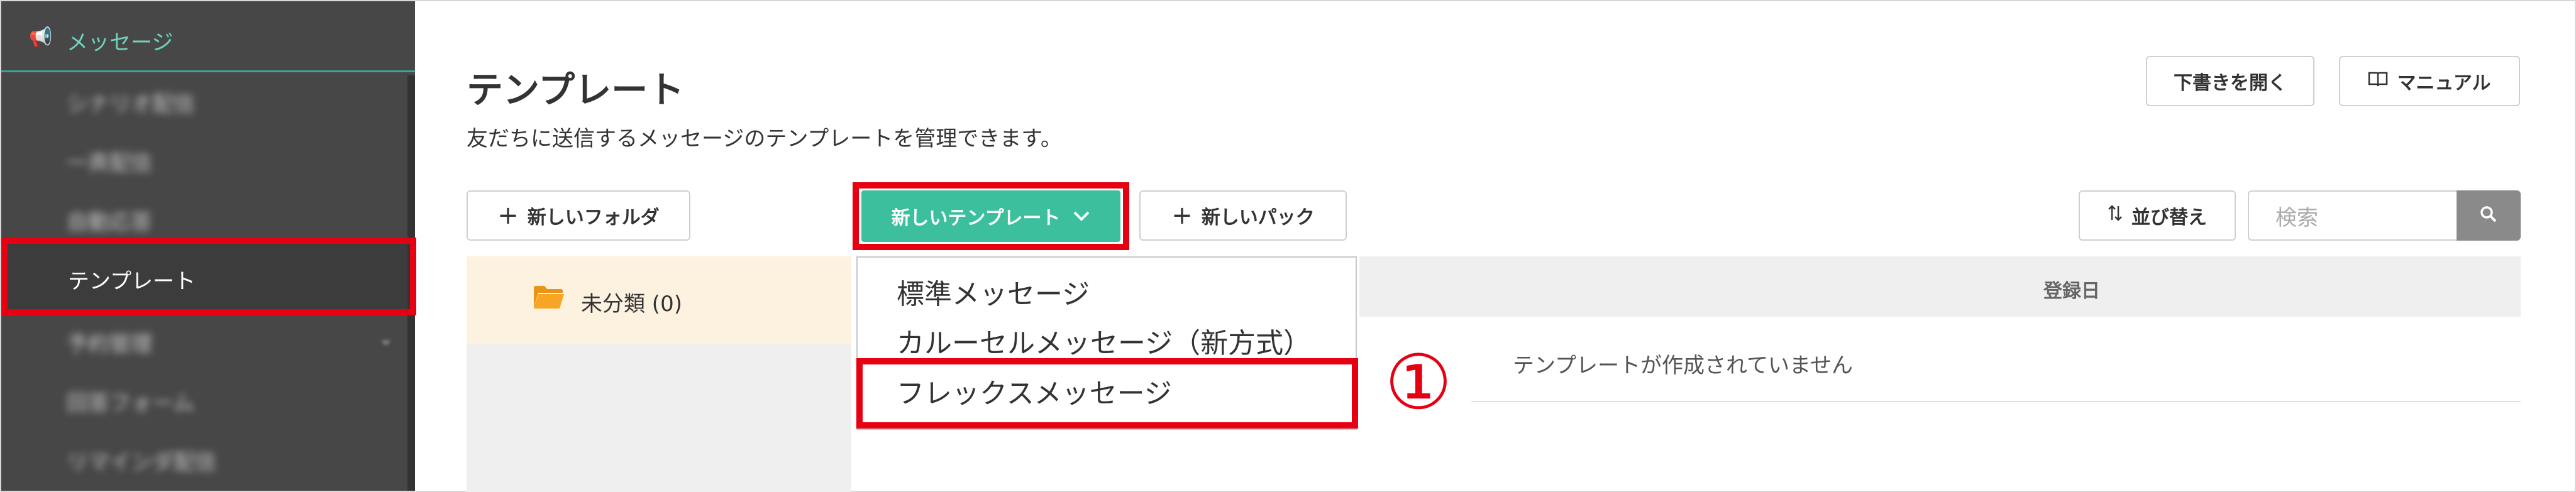 Image resolution: width=2576 pixels, height=492 pixels. What do you see at coordinates (1940, 286) in the screenshot?
I see `table-header: 登録日` at bounding box center [1940, 286].